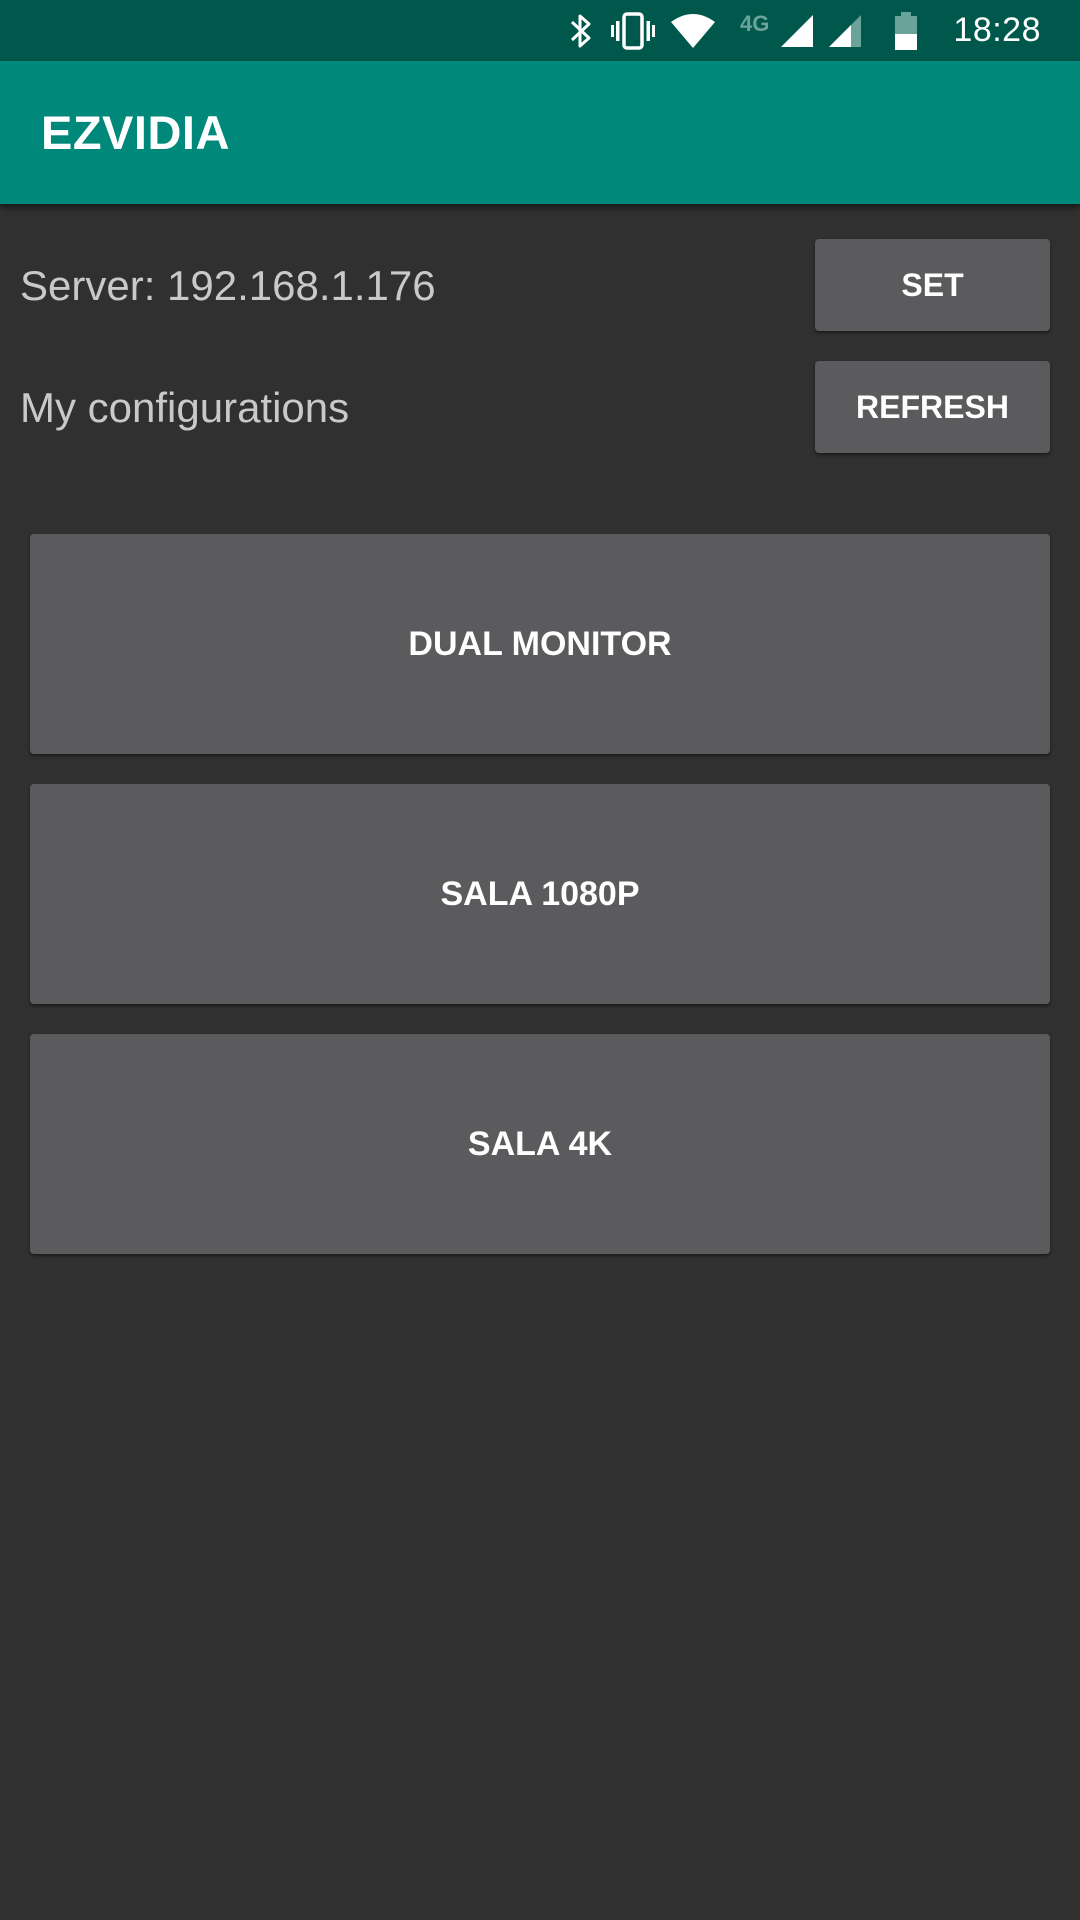 Image resolution: width=1080 pixels, height=1920 pixels. What do you see at coordinates (997, 30) in the screenshot?
I see `clock: 18:28` at bounding box center [997, 30].